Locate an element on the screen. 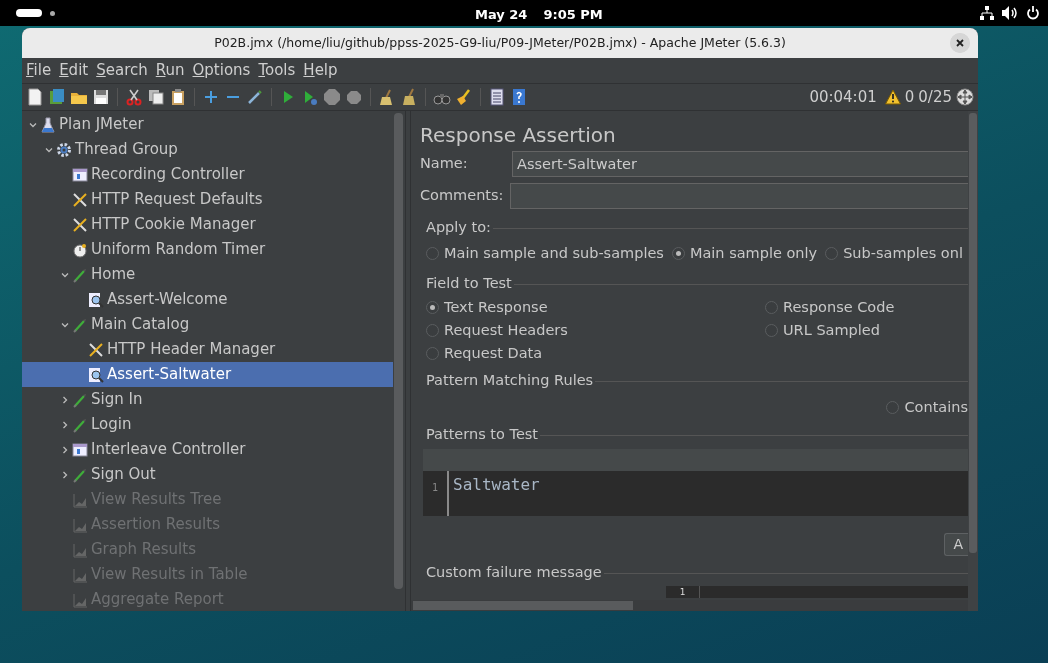  radio-option: Main sample only is located at coordinates (744, 253).